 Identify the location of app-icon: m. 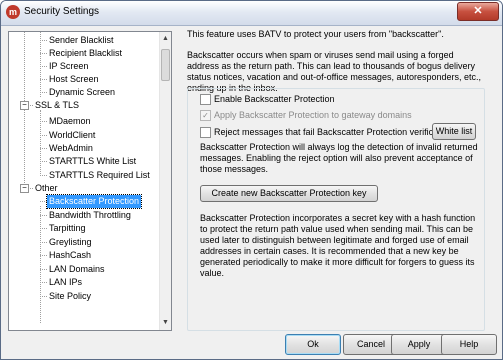
(13, 12).